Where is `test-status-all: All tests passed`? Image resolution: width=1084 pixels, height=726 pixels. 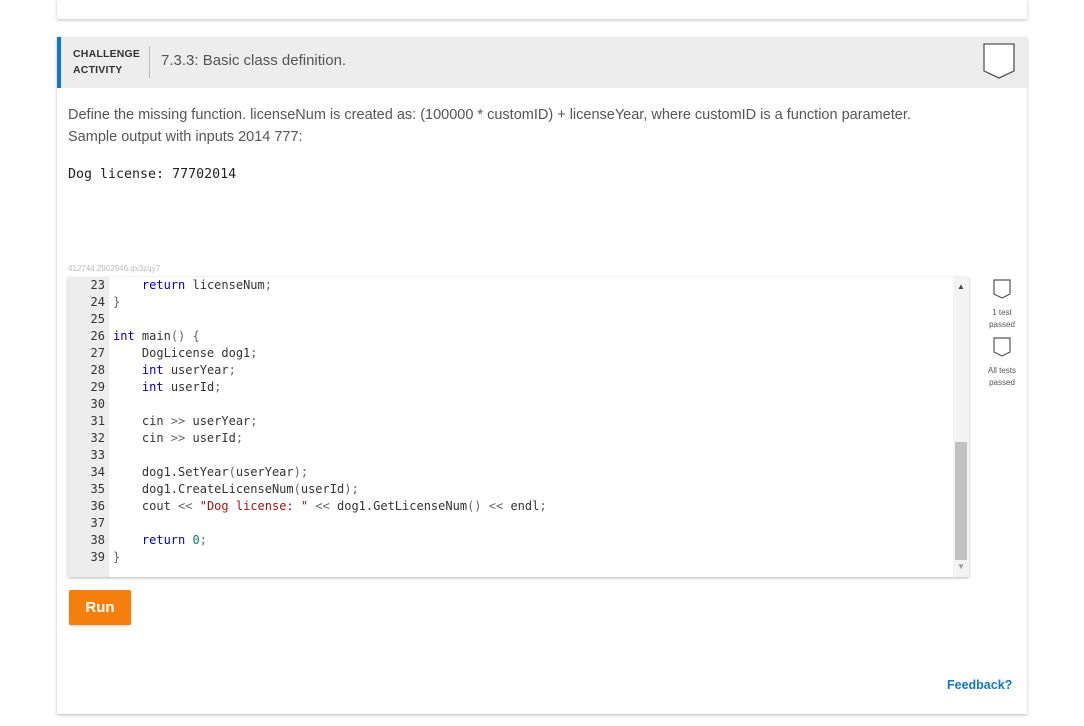 test-status-all: All tests passed is located at coordinates (1002, 363).